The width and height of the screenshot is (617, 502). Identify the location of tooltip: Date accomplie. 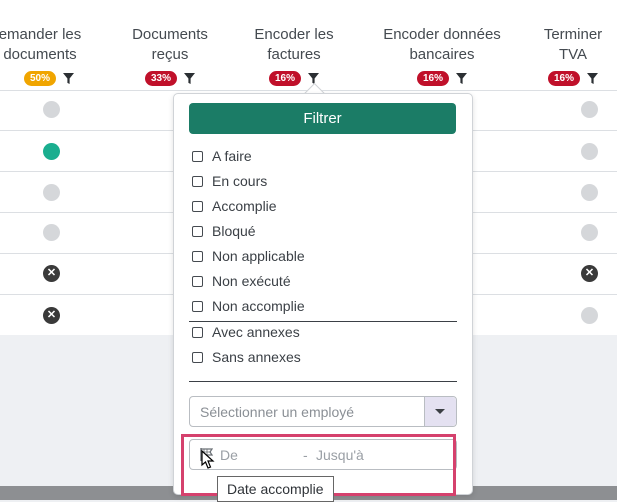
(275, 489).